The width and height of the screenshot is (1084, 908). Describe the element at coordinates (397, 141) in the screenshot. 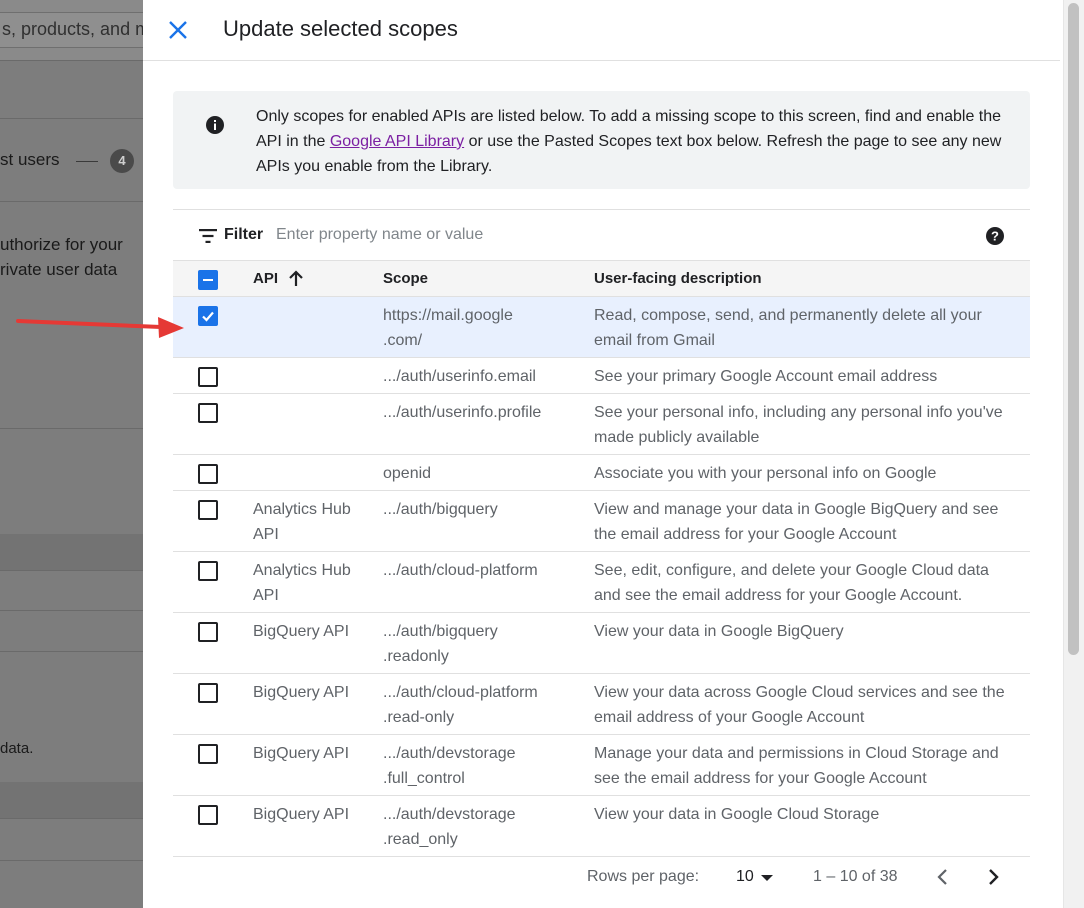

I see `google-api-library-link: Google API Library` at that location.